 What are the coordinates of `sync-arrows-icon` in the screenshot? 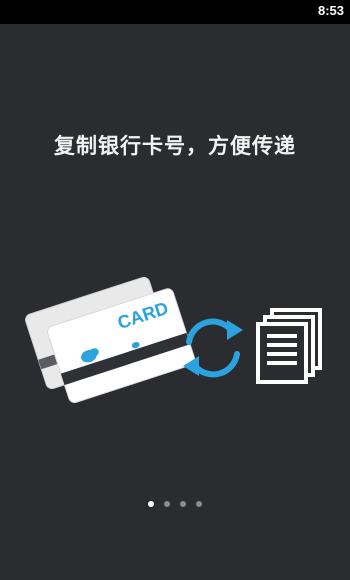 It's located at (213, 348).